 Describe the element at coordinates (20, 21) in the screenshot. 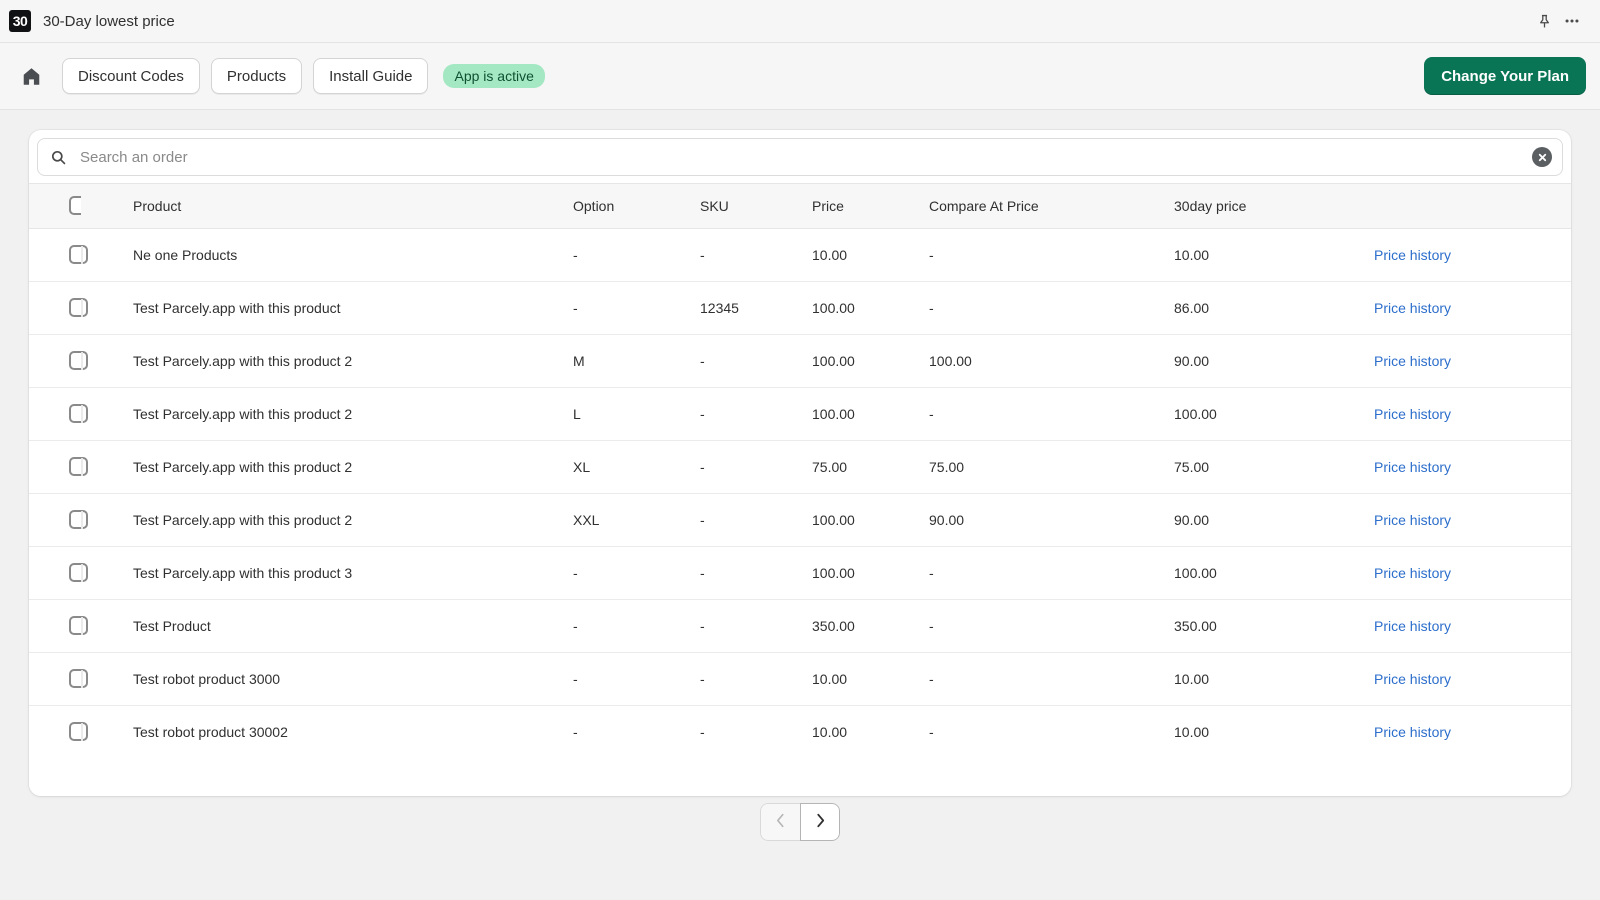

I see `app-logo: 30` at that location.